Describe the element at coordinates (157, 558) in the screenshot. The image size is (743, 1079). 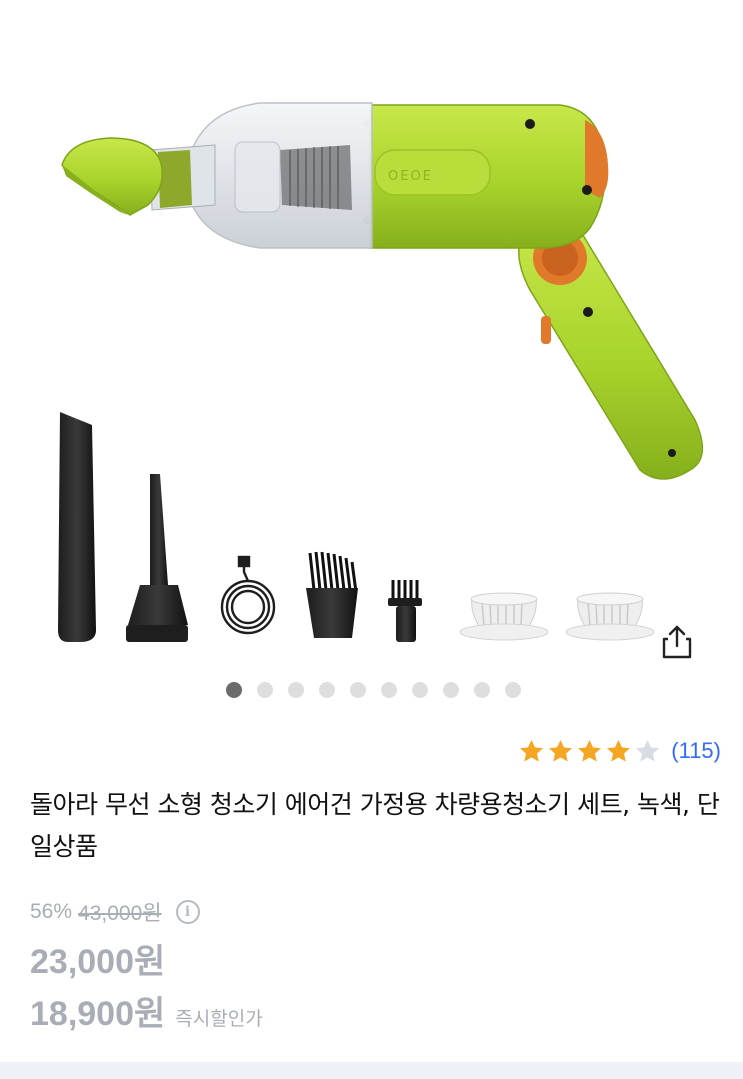
I see `accessory-air-nozzle` at that location.